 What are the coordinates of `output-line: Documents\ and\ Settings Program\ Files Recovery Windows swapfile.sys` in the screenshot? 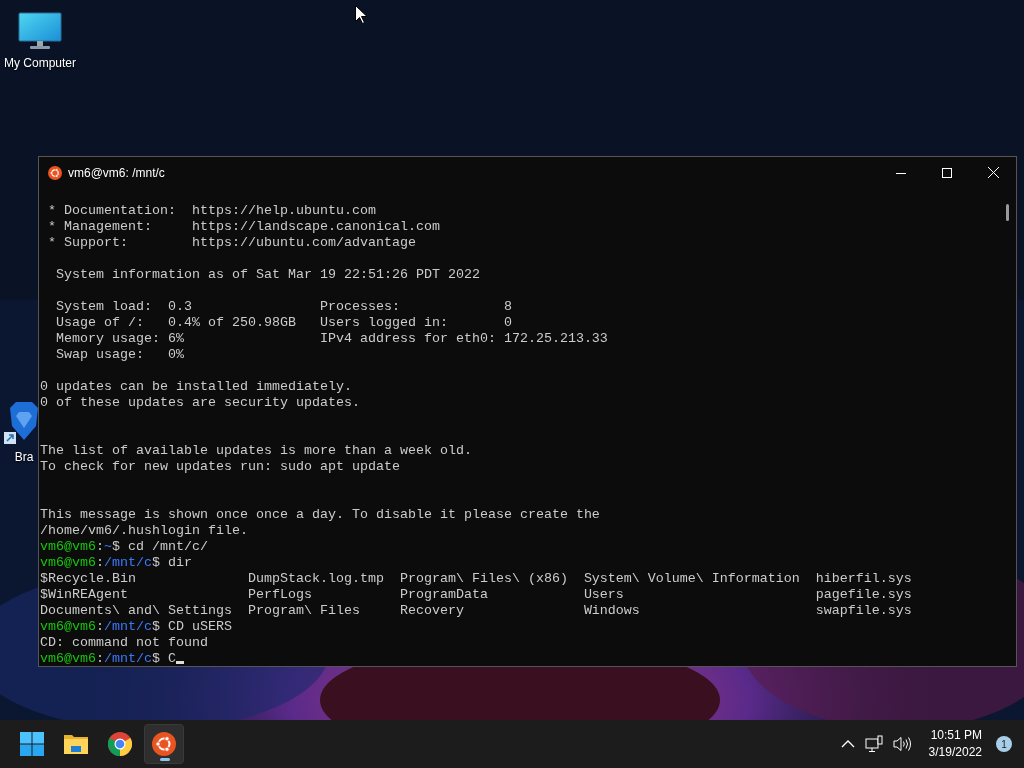 It's located at (476, 610).